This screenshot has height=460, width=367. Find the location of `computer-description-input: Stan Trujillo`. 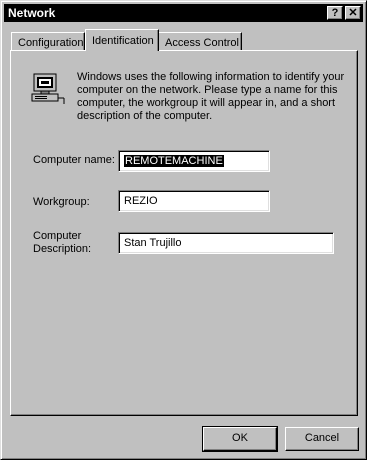

computer-description-input: Stan Trujillo is located at coordinates (226, 243).